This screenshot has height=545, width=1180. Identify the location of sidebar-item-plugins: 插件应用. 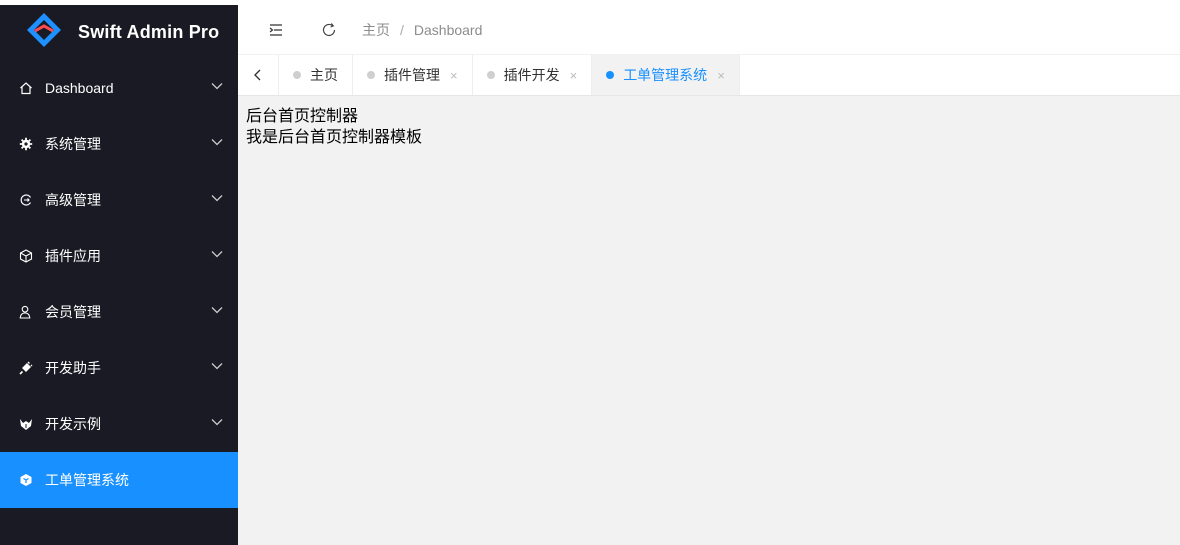
(119, 256).